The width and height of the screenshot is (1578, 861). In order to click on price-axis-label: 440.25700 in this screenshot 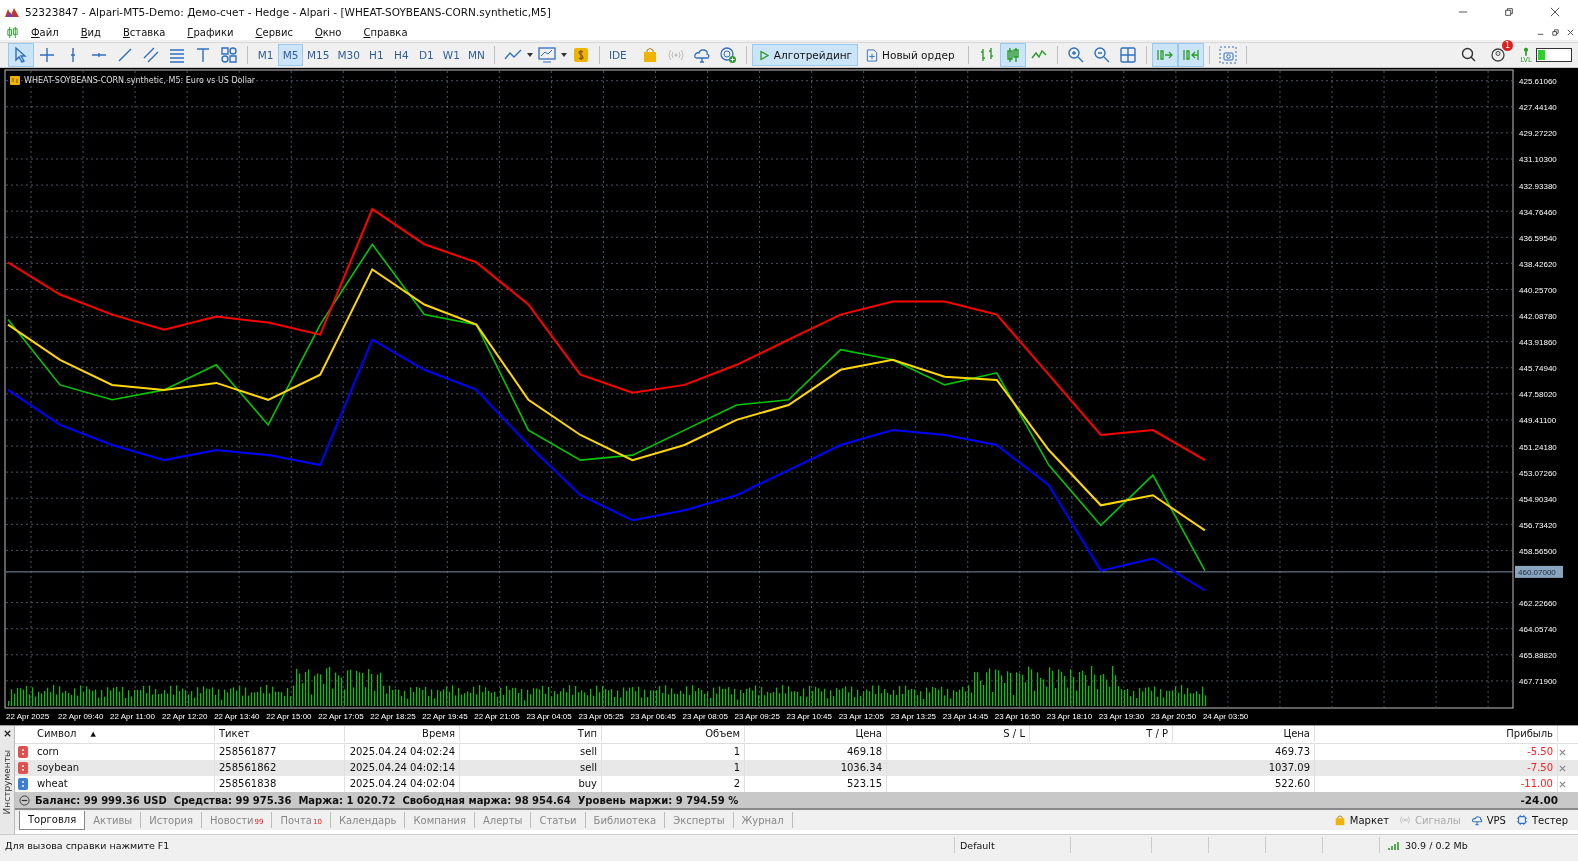, I will do `click(1538, 290)`.